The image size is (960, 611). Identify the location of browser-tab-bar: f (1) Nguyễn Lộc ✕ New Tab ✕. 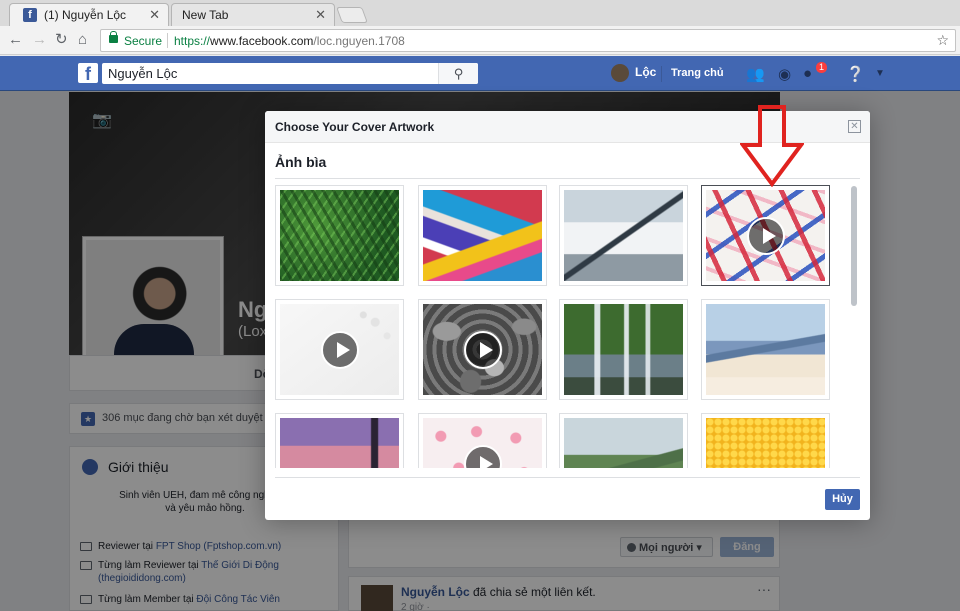
(480, 13).